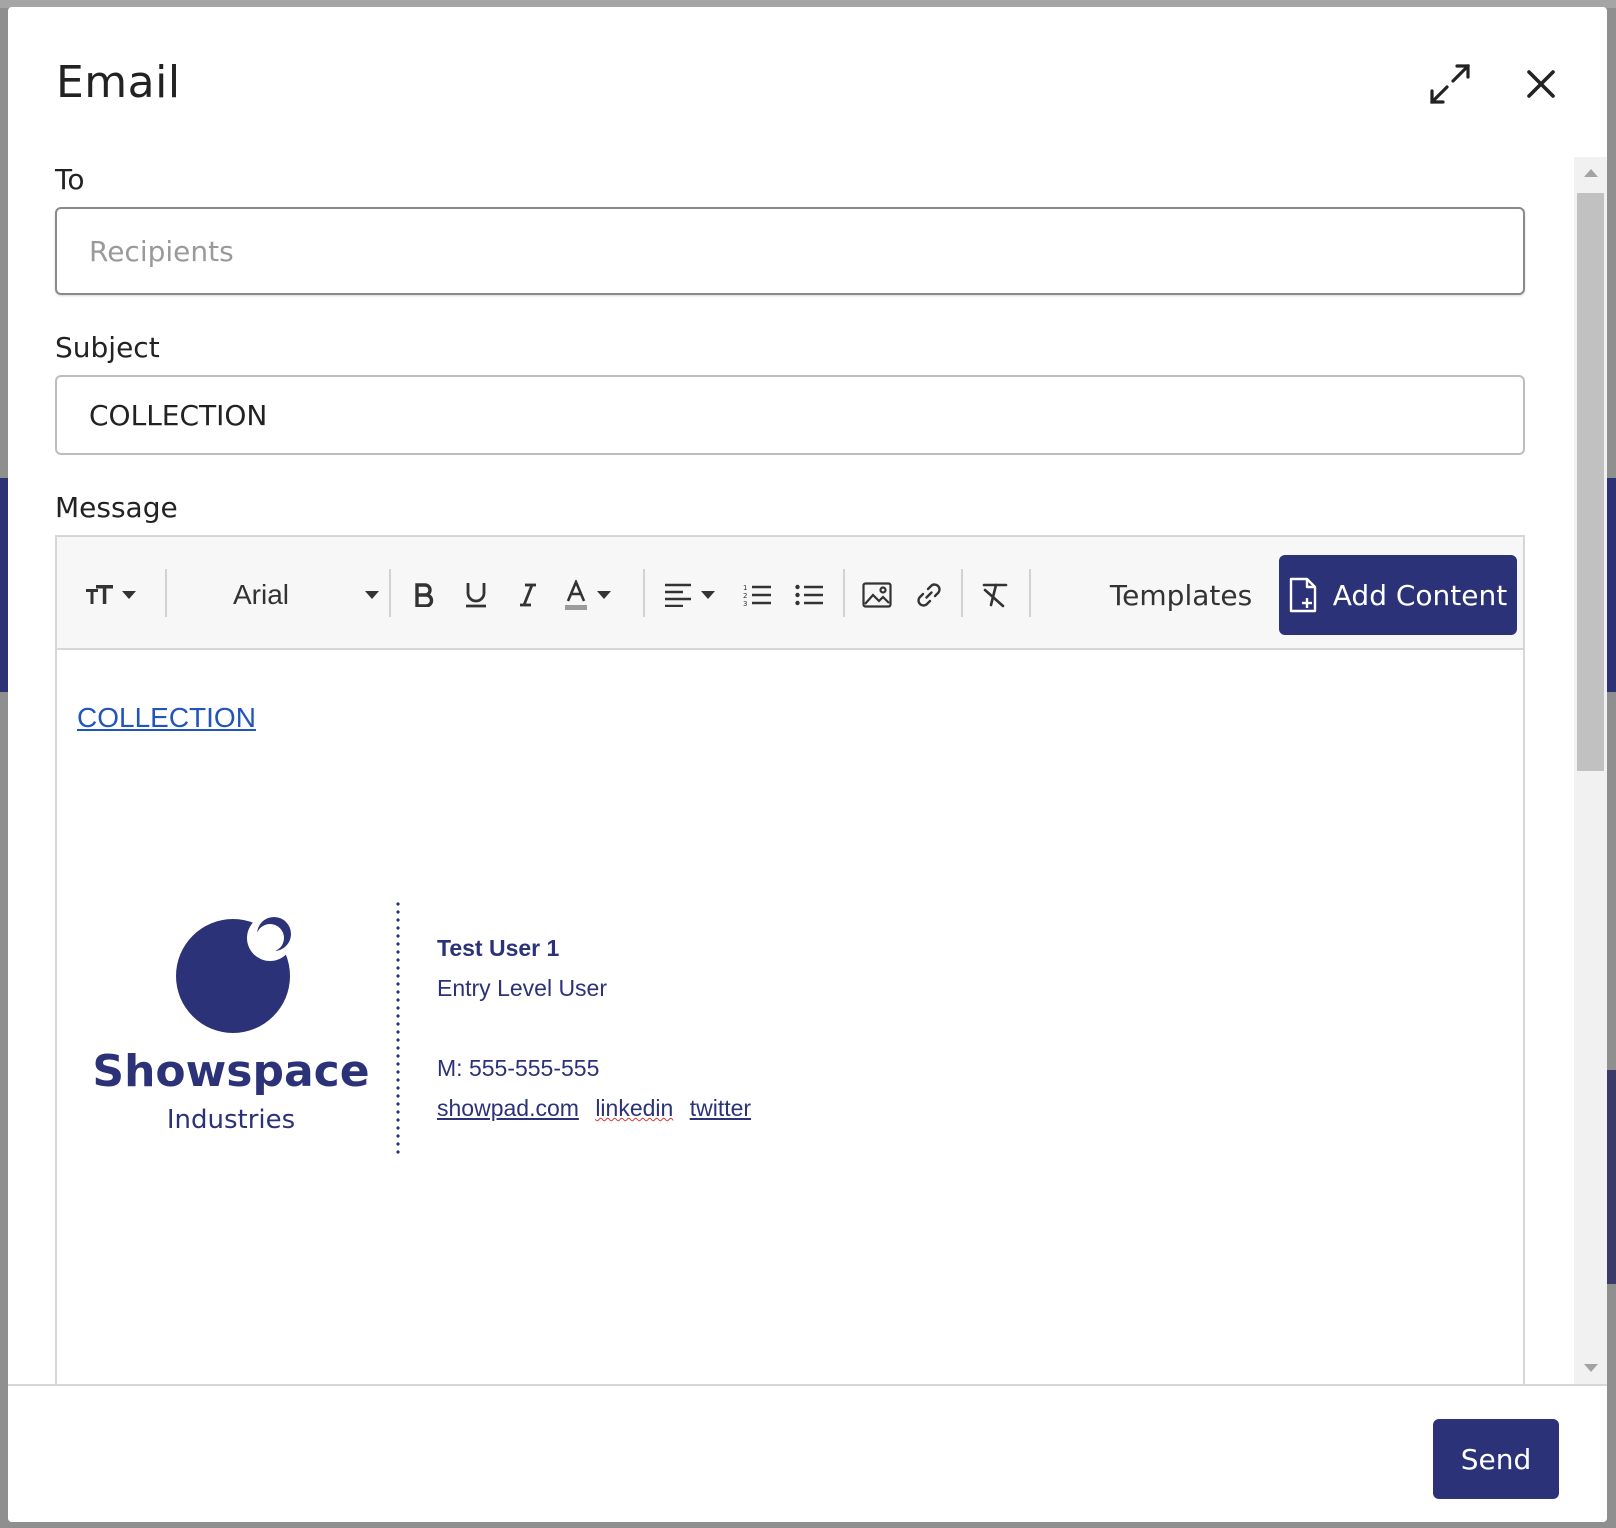 The image size is (1616, 1528). What do you see at coordinates (522, 988) in the screenshot?
I see `signature-role: Entry Level User` at bounding box center [522, 988].